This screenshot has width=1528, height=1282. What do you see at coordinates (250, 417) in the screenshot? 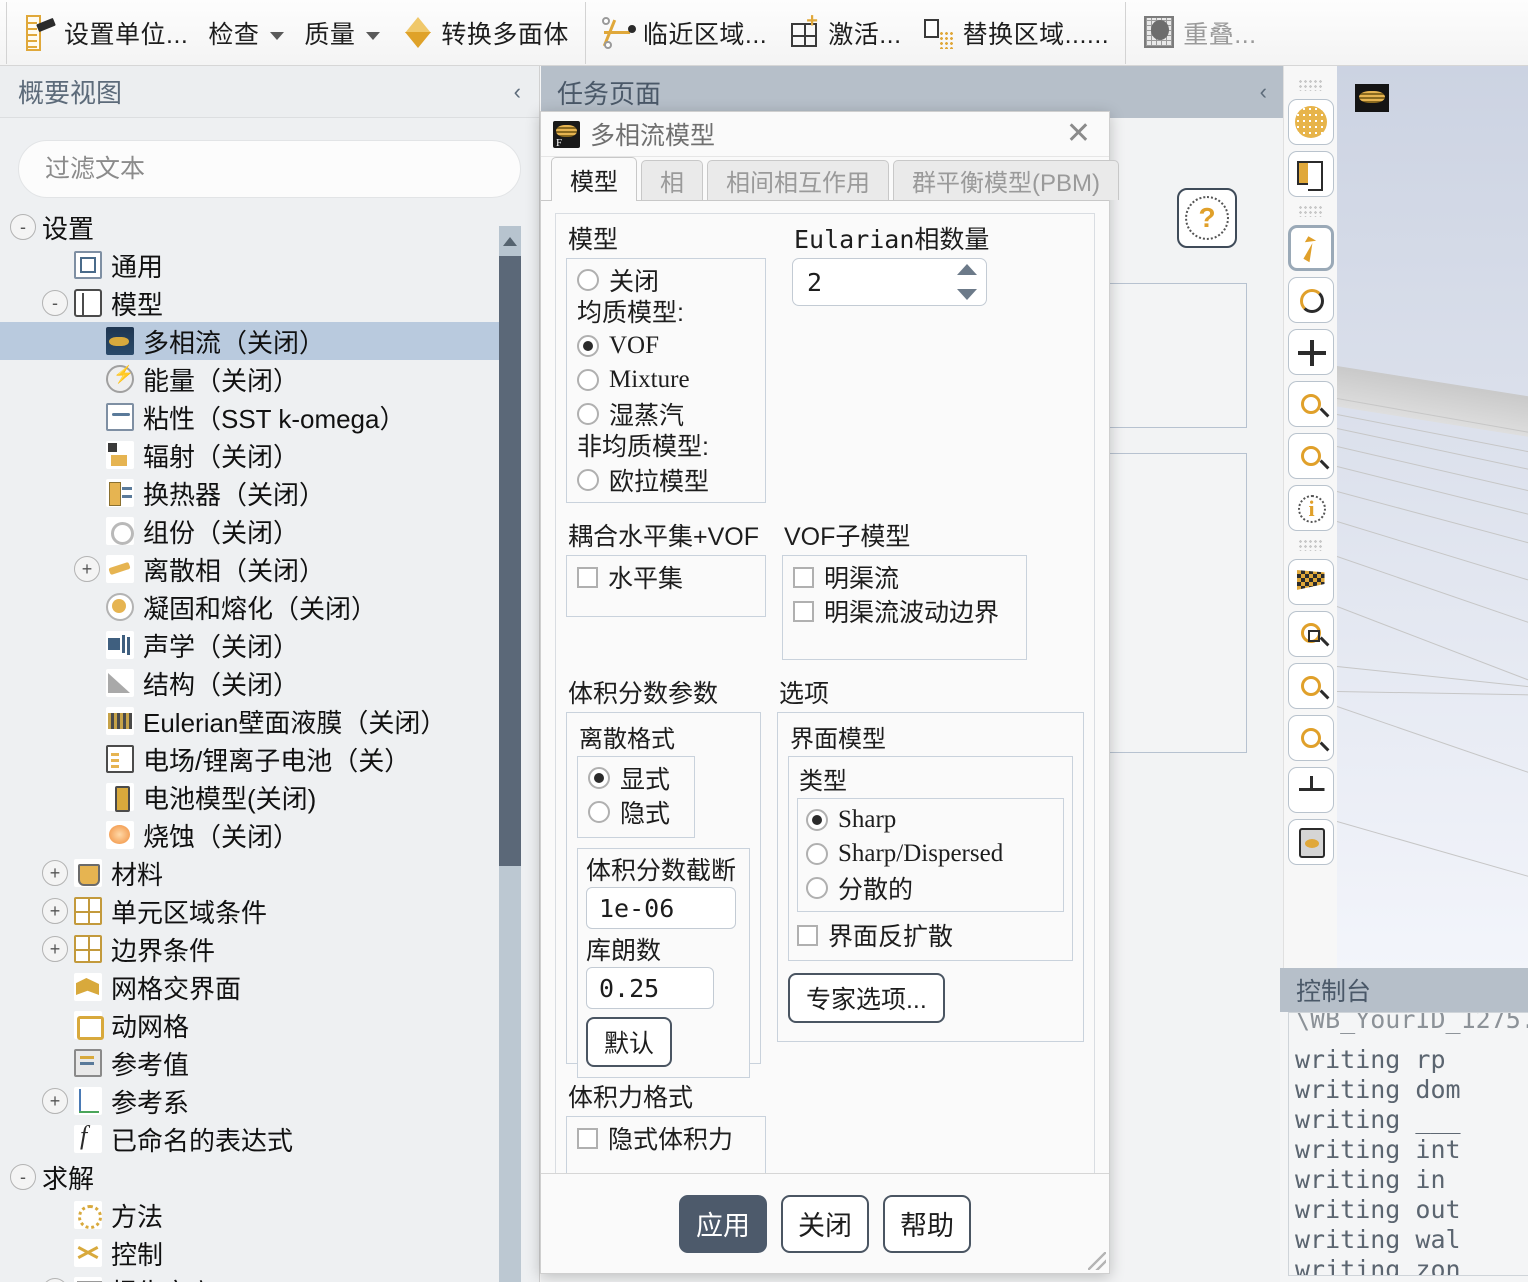
I see `tree-item: 粘性（SST k-omega）` at bounding box center [250, 417].